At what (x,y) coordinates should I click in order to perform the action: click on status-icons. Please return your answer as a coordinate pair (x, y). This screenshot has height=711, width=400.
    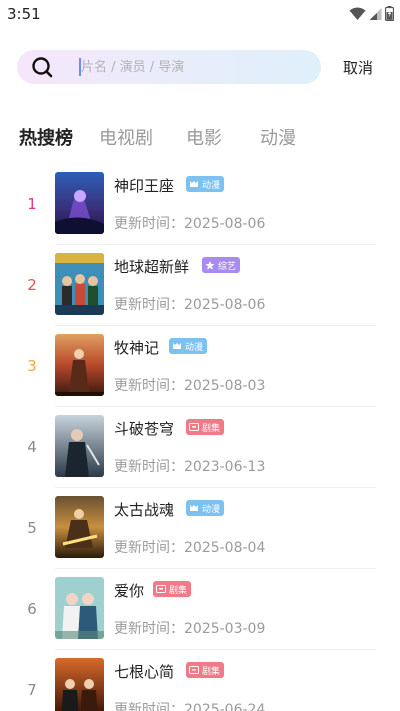
    Looking at the image, I should click on (371, 13).